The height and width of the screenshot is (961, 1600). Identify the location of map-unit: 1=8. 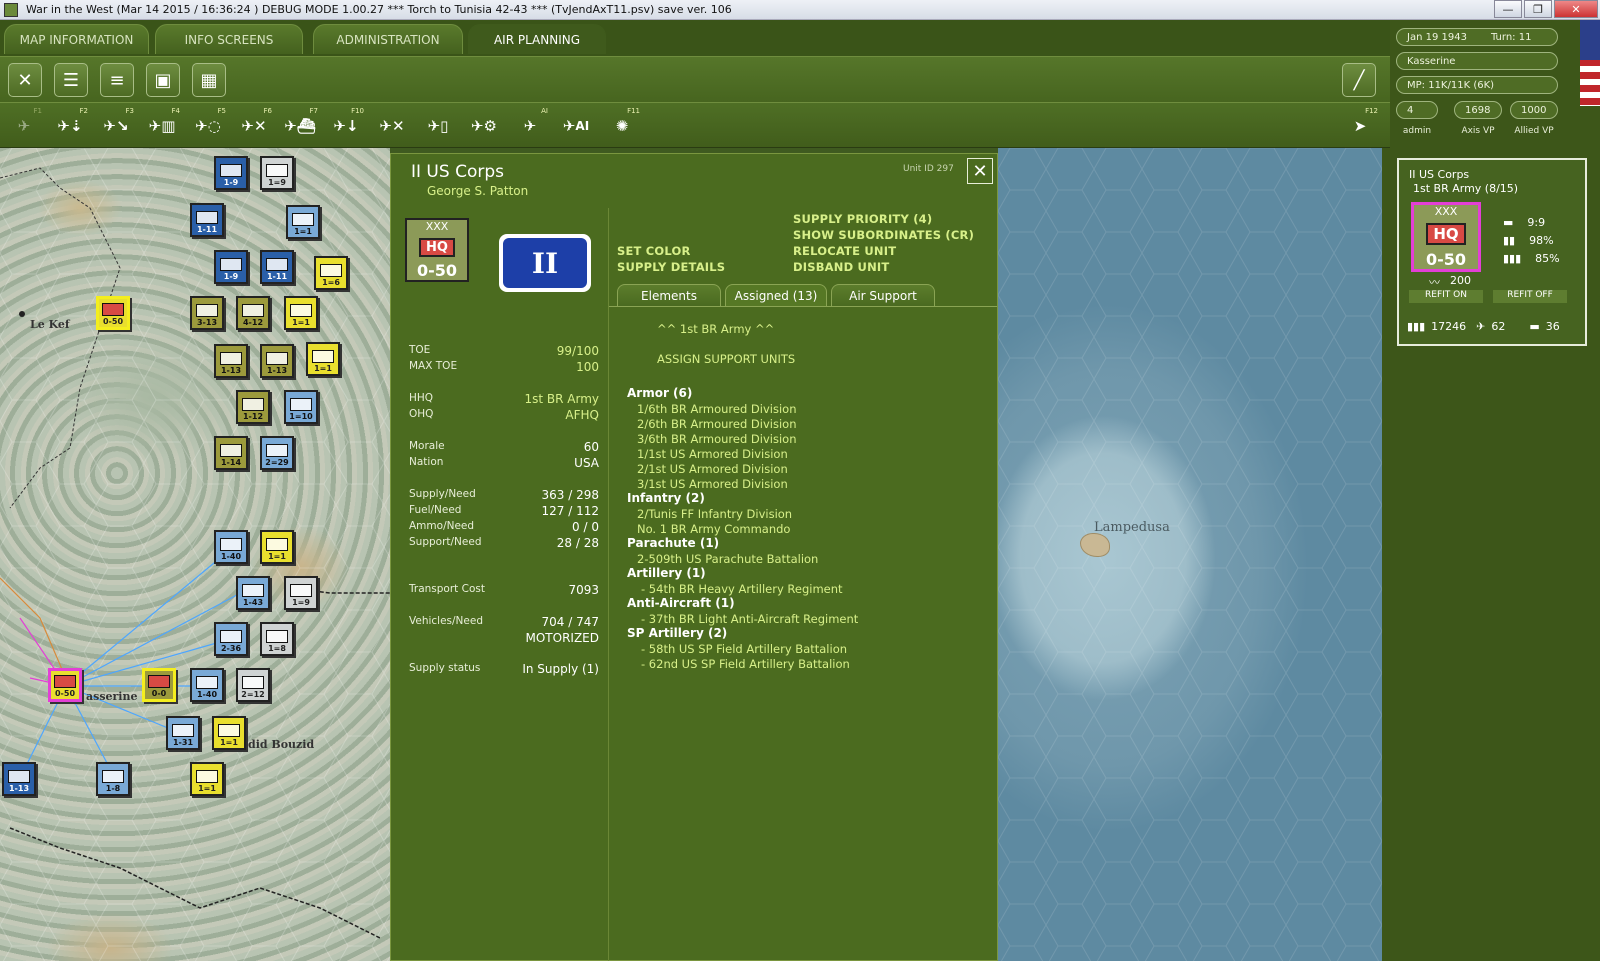
(277, 639).